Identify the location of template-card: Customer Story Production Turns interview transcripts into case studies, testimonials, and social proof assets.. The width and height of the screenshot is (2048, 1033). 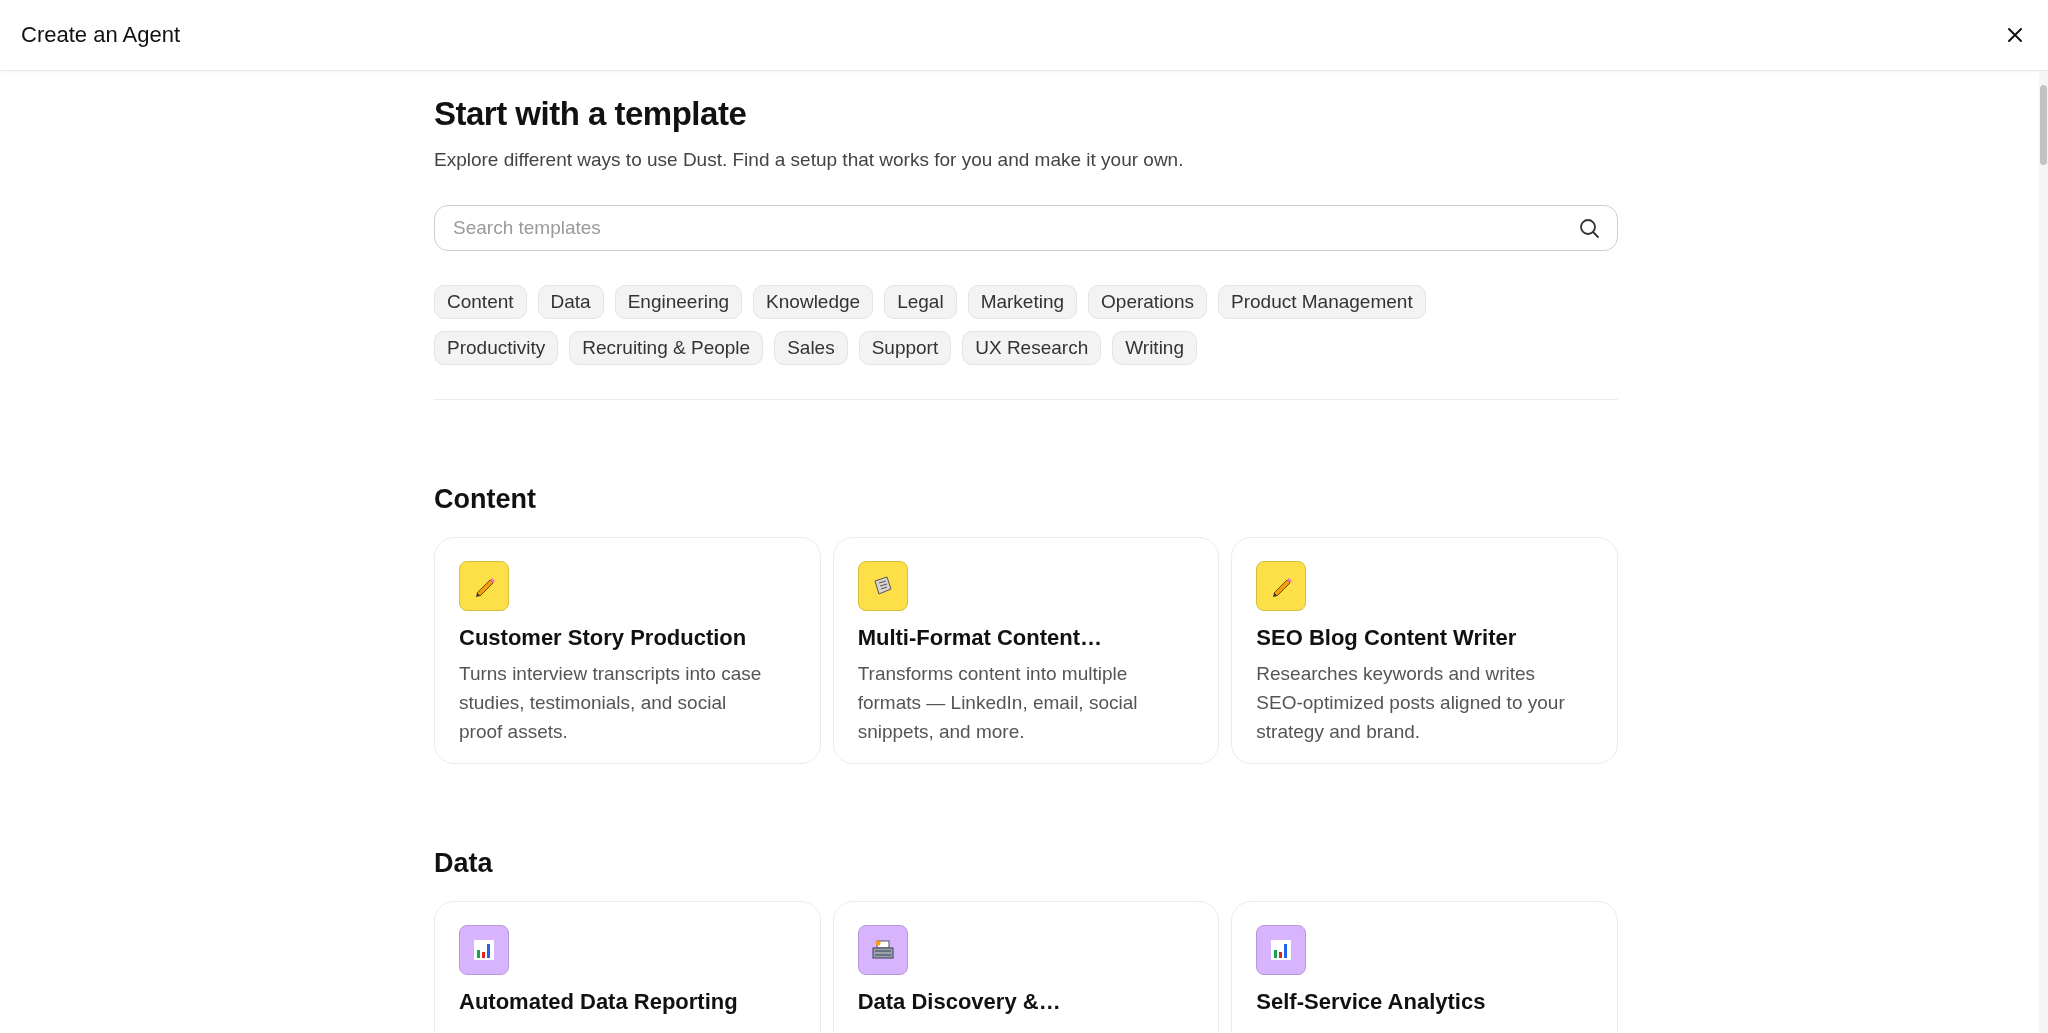
(627, 650).